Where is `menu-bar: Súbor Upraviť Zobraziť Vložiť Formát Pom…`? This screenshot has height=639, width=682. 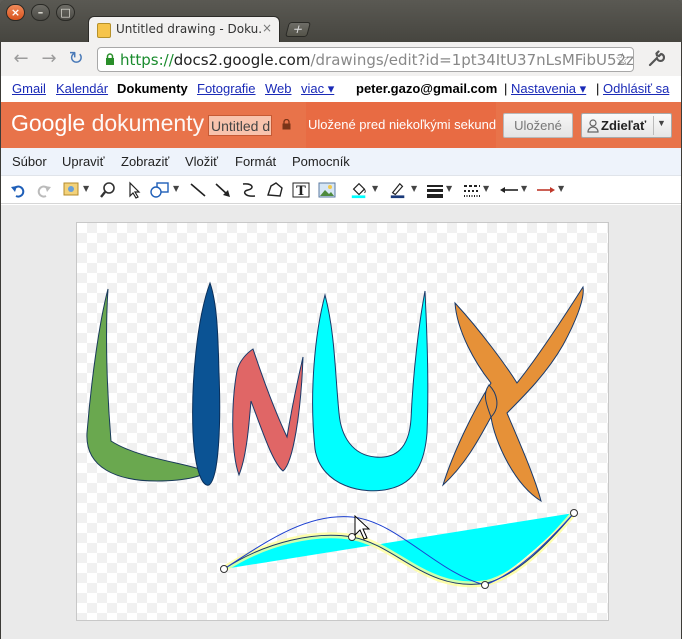
menu-bar: Súbor Upraviť Zobraziť Vložiť Formát Pom… is located at coordinates (341, 162).